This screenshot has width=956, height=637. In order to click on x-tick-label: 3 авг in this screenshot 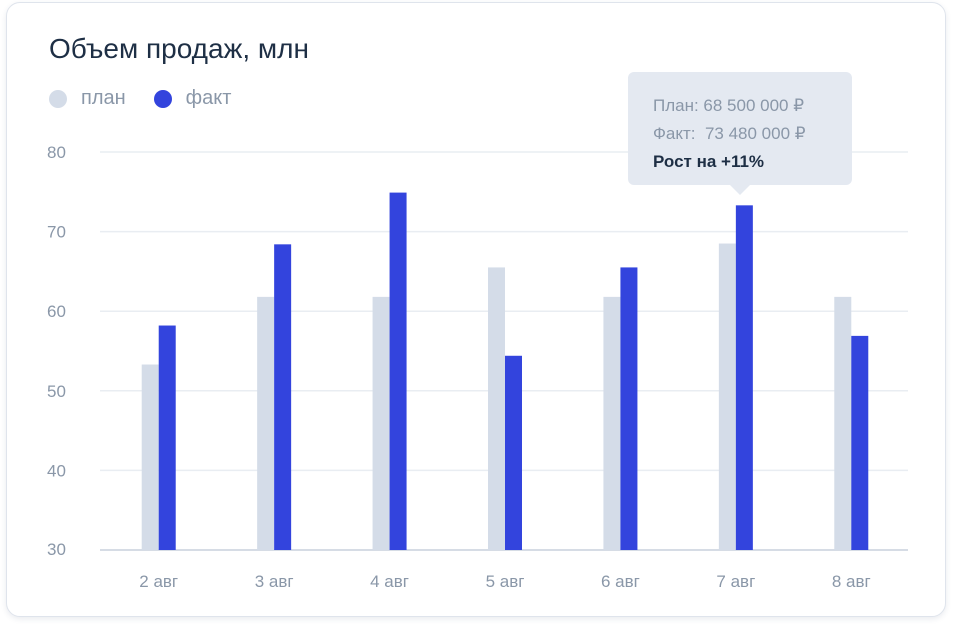, I will do `click(274, 581)`.